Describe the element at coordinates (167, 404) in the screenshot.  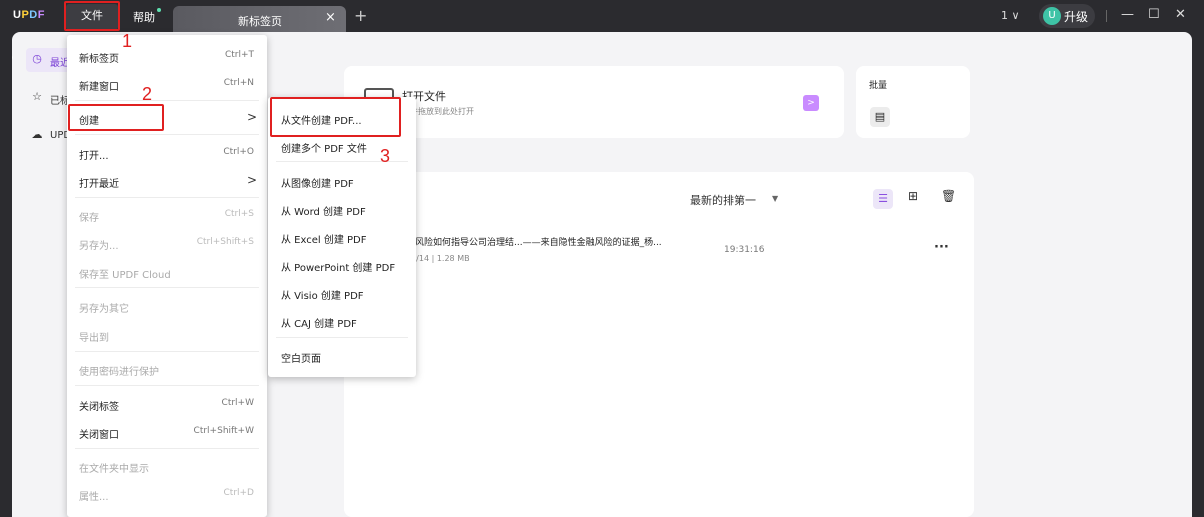
I see `menu-item-close-tab: 关闭标签 Ctrl+W` at that location.